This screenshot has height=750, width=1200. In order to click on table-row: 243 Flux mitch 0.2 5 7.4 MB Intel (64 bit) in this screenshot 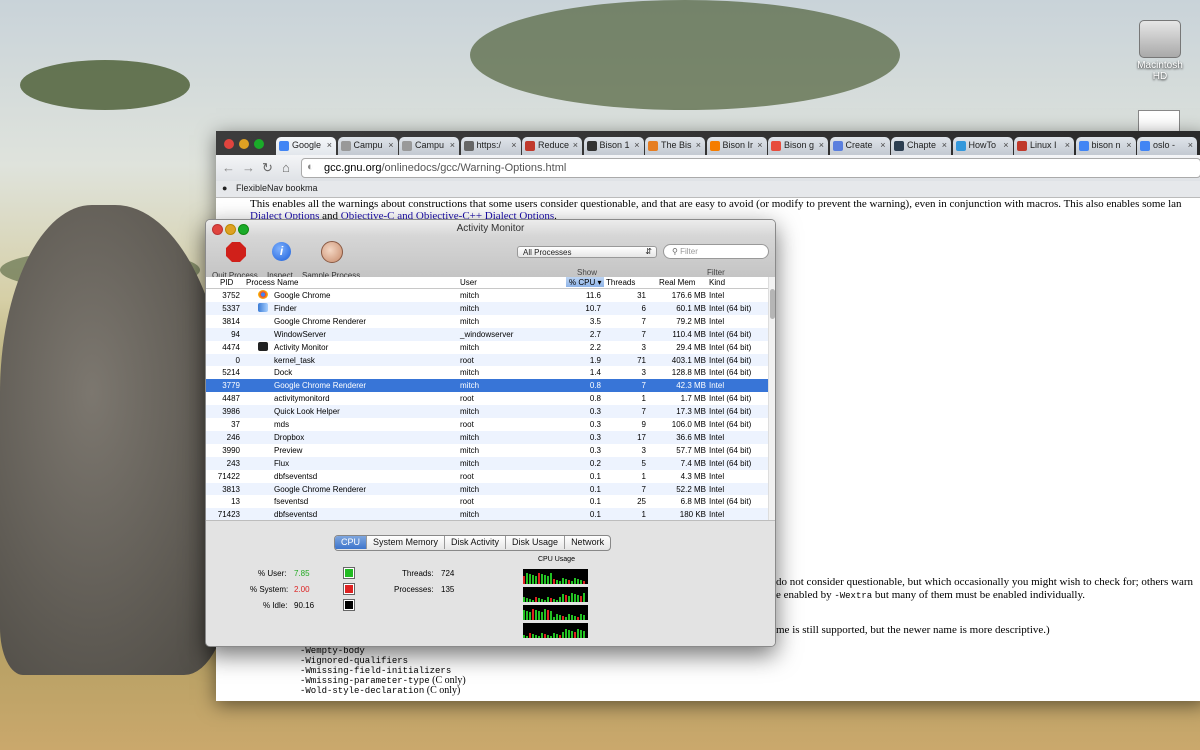, I will do `click(487, 463)`.